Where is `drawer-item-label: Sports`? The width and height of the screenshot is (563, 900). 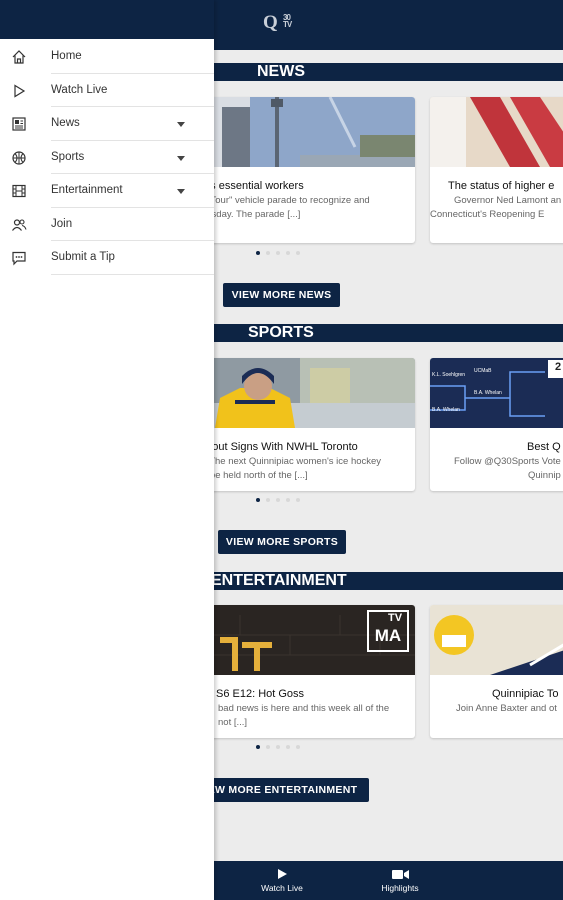 drawer-item-label: Sports is located at coordinates (68, 156).